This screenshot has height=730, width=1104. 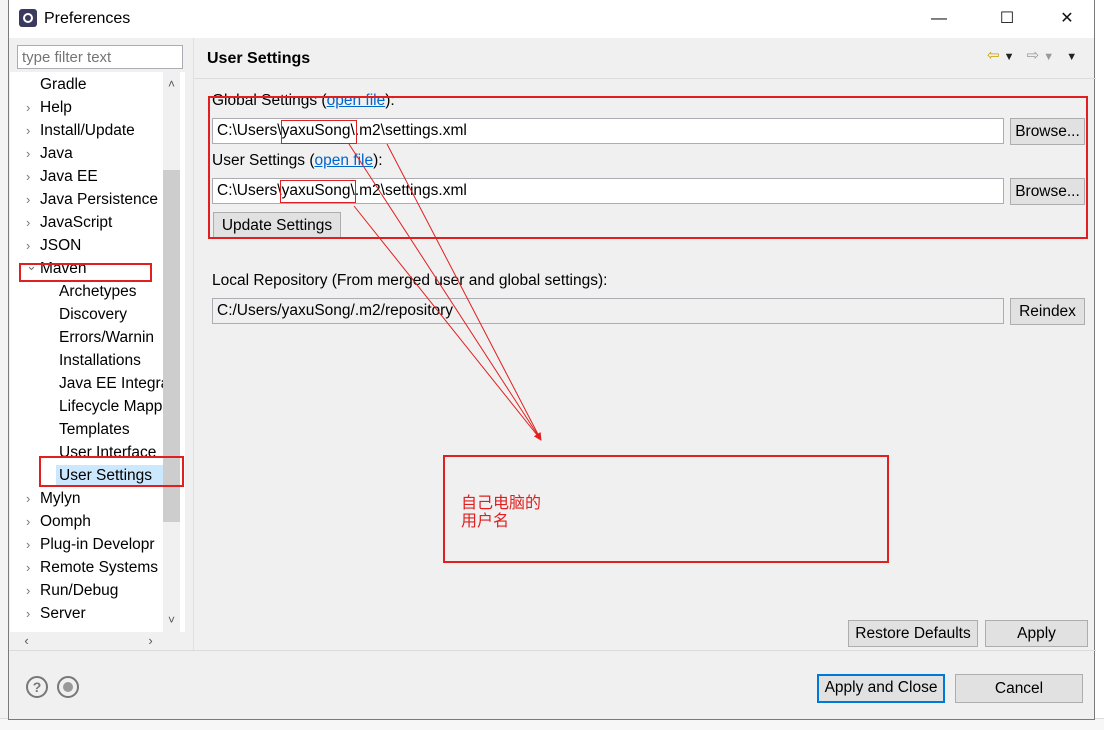 What do you see at coordinates (552, 650) in the screenshot?
I see `footer-separator` at bounding box center [552, 650].